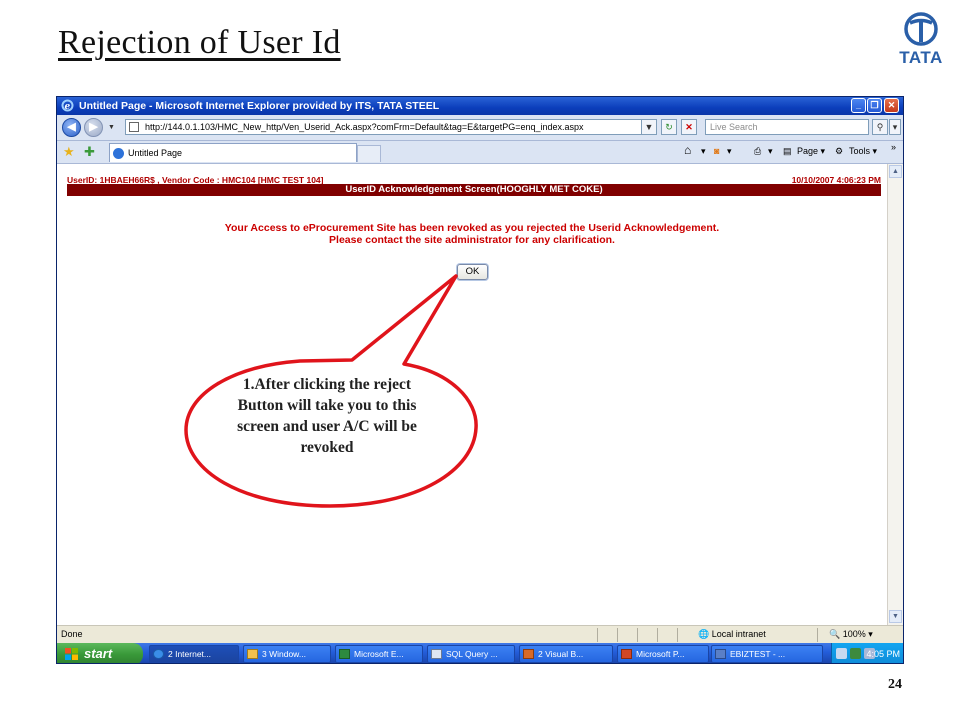 Image resolution: width=960 pixels, height=720 pixels. What do you see at coordinates (895, 127) in the screenshot?
I see `search-options-icon: ▾` at bounding box center [895, 127].